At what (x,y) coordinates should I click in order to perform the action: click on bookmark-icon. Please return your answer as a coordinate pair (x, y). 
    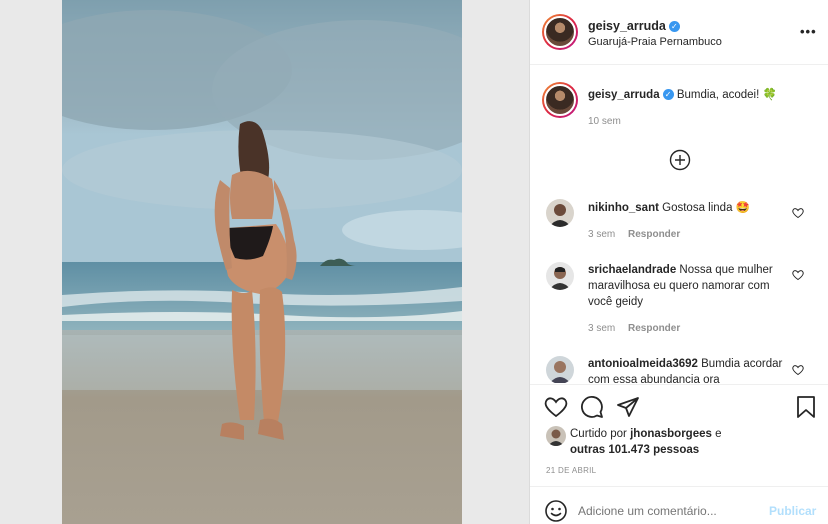
    Looking at the image, I should click on (806, 409).